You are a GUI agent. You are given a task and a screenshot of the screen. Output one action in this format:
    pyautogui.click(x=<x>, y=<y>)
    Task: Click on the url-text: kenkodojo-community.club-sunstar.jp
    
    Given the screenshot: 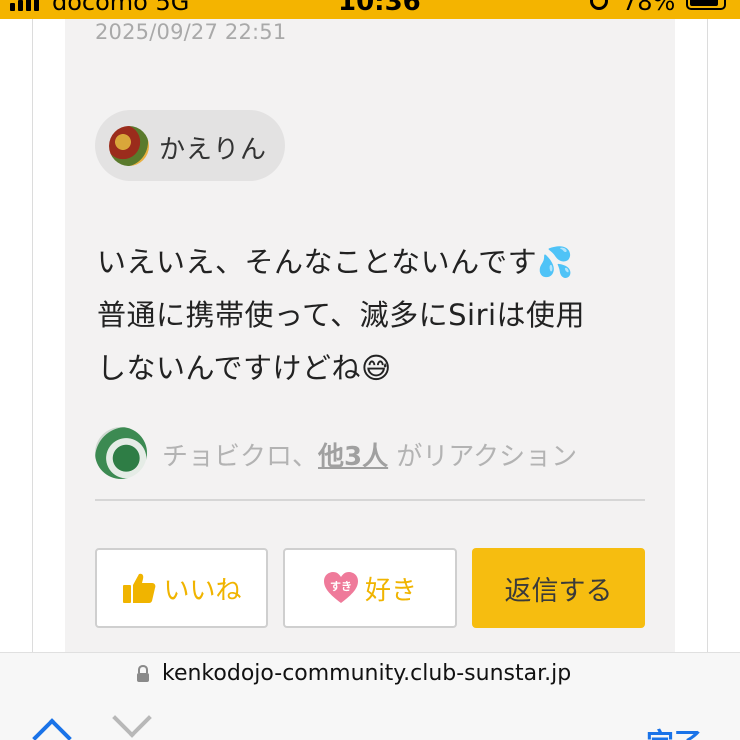 What is the action you would take?
    pyautogui.click(x=366, y=673)
    